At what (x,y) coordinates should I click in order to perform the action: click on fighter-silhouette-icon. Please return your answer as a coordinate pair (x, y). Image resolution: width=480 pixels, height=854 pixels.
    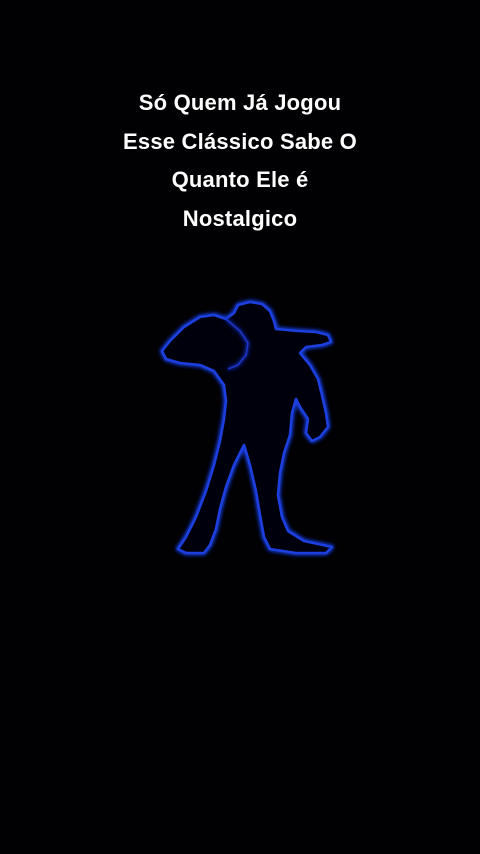
    Looking at the image, I should click on (245, 430).